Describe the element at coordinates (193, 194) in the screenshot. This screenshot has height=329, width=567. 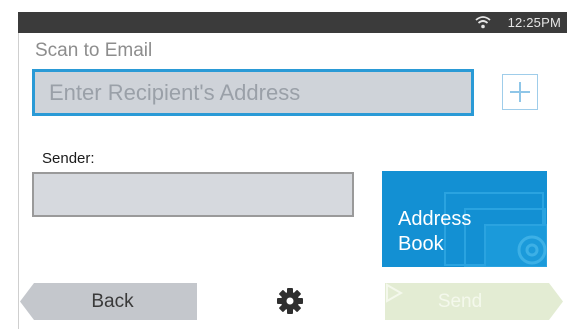
I see `sender-input` at that location.